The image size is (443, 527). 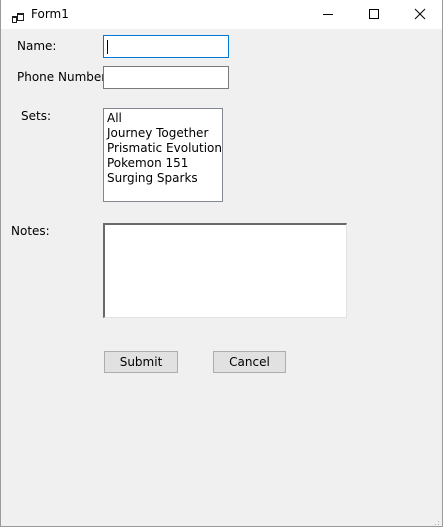 I want to click on notes-label: Notes:, so click(x=30, y=231).